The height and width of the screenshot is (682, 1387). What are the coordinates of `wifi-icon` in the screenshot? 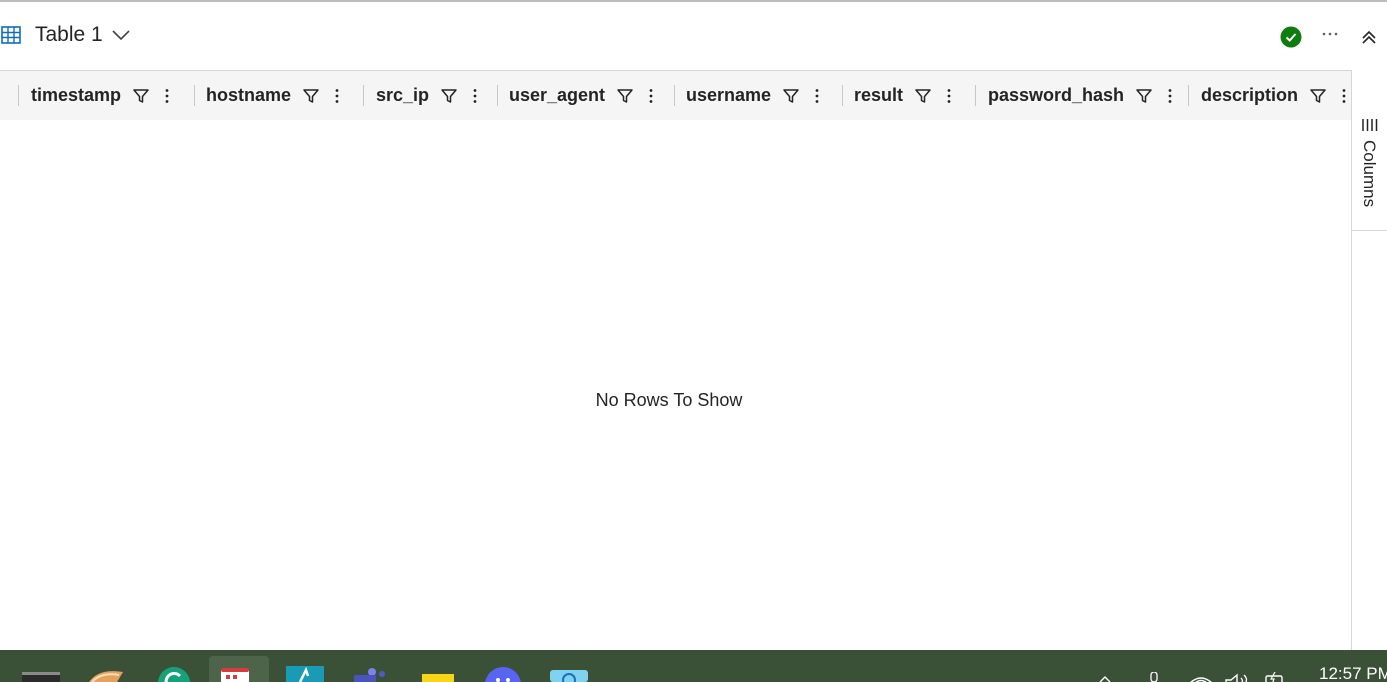 It's located at (1201, 677).